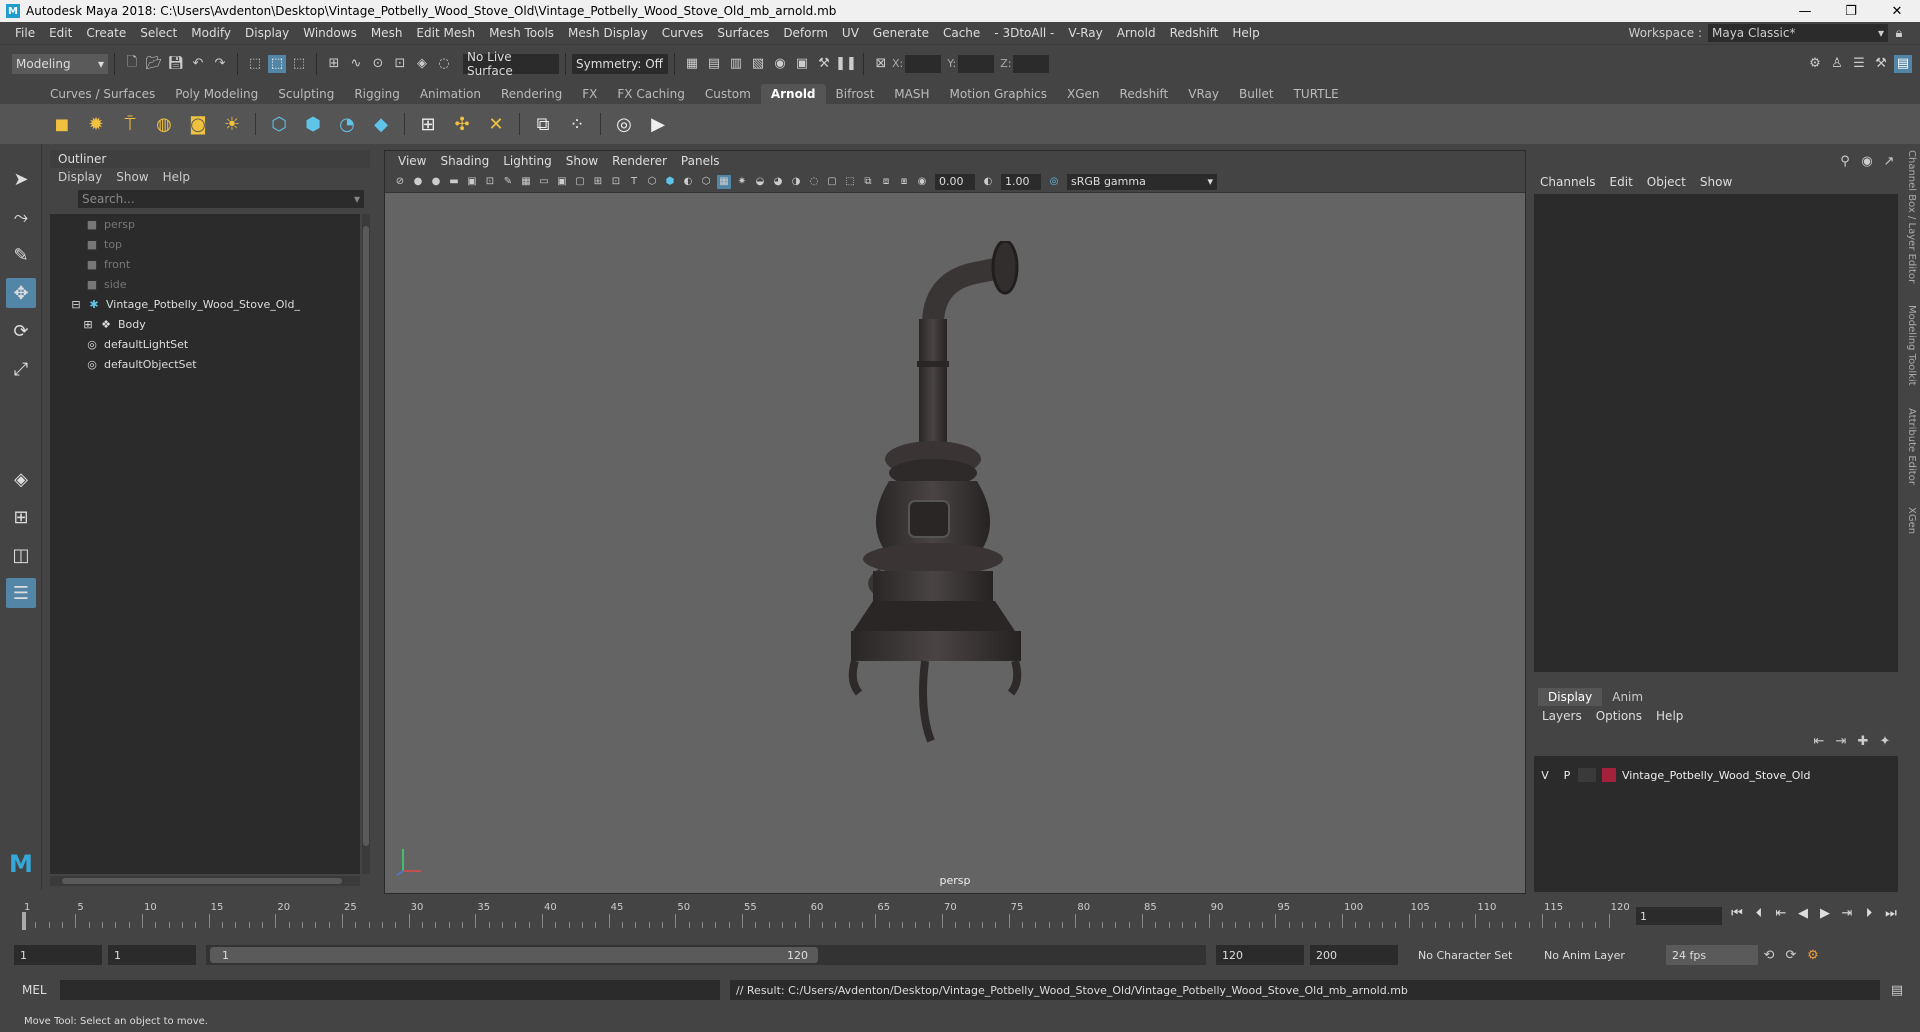 This screenshot has height=1032, width=1920. Describe the element at coordinates (1716, 182) in the screenshot. I see `channels-menu-show: Show` at that location.